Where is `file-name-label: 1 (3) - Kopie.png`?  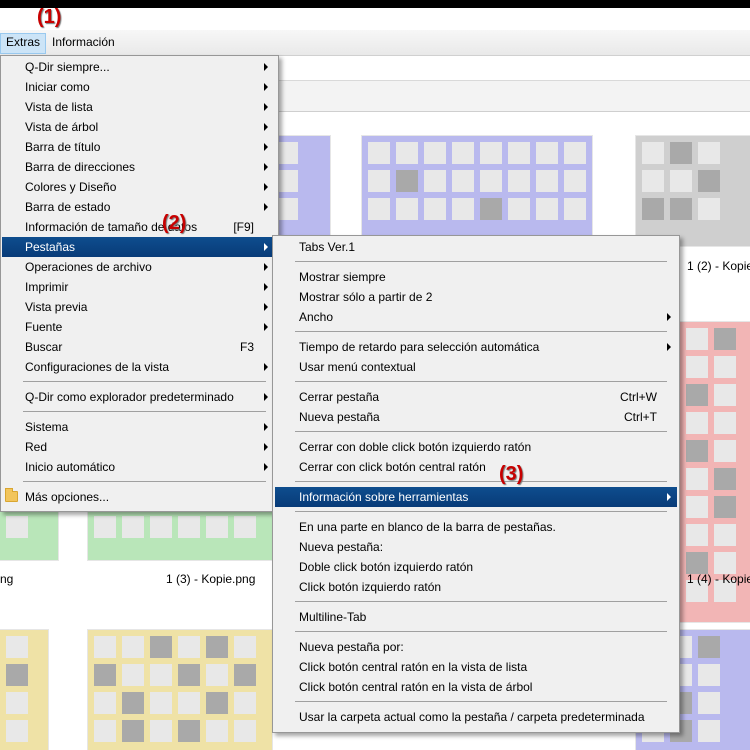 file-name-label: 1 (3) - Kopie.png is located at coordinates (211, 579).